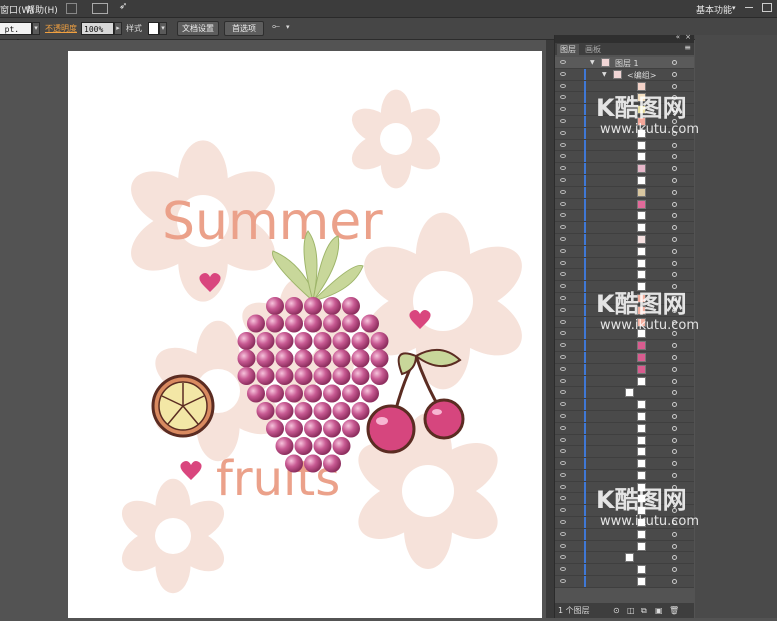  I want to click on expand-icon: ▼, so click(604, 74).